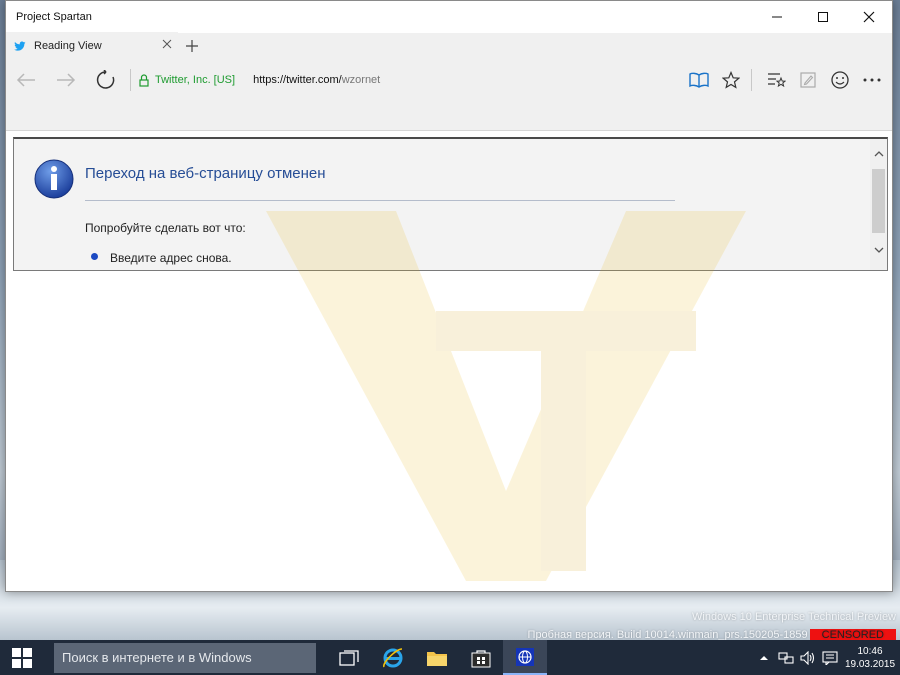 This screenshot has width=900, height=675. What do you see at coordinates (449, 46) in the screenshot?
I see `tab-bar: Reading View` at bounding box center [449, 46].